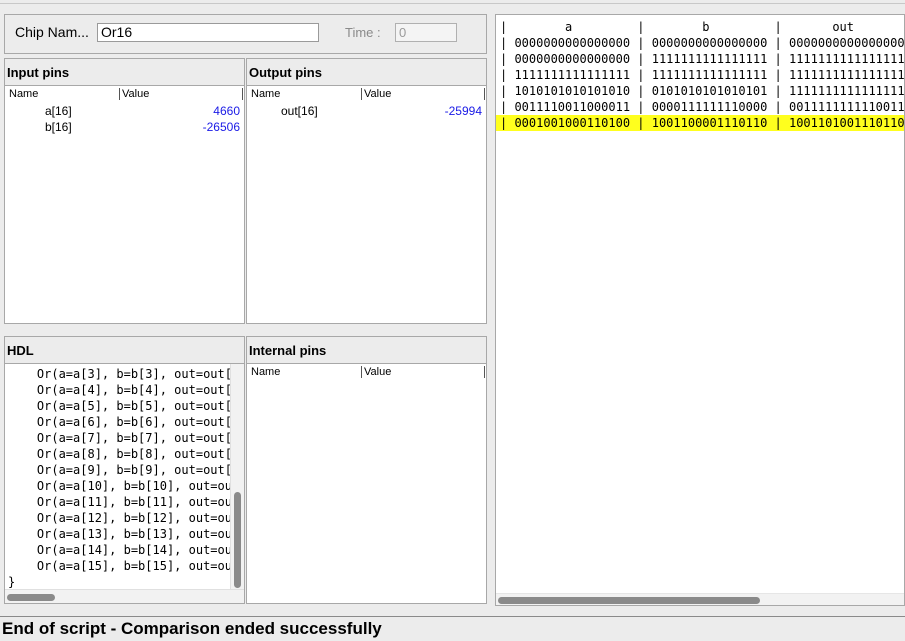  I want to click on input-pin-row: b[16] -26506, so click(124, 127).